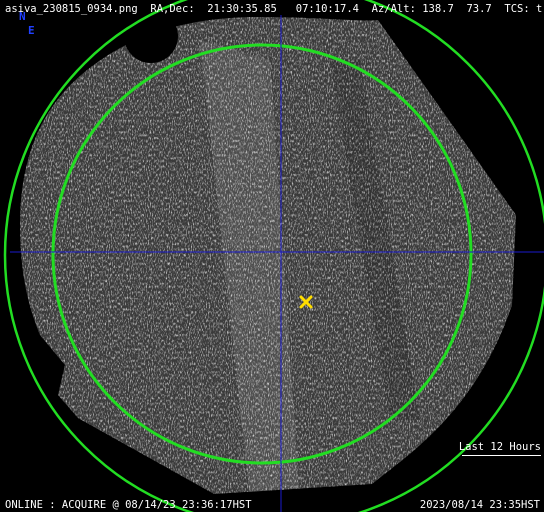 The image size is (544, 512). Describe the element at coordinates (479, 505) in the screenshot. I see `image-timestamp: 2023/08/14 23:35HST` at that location.